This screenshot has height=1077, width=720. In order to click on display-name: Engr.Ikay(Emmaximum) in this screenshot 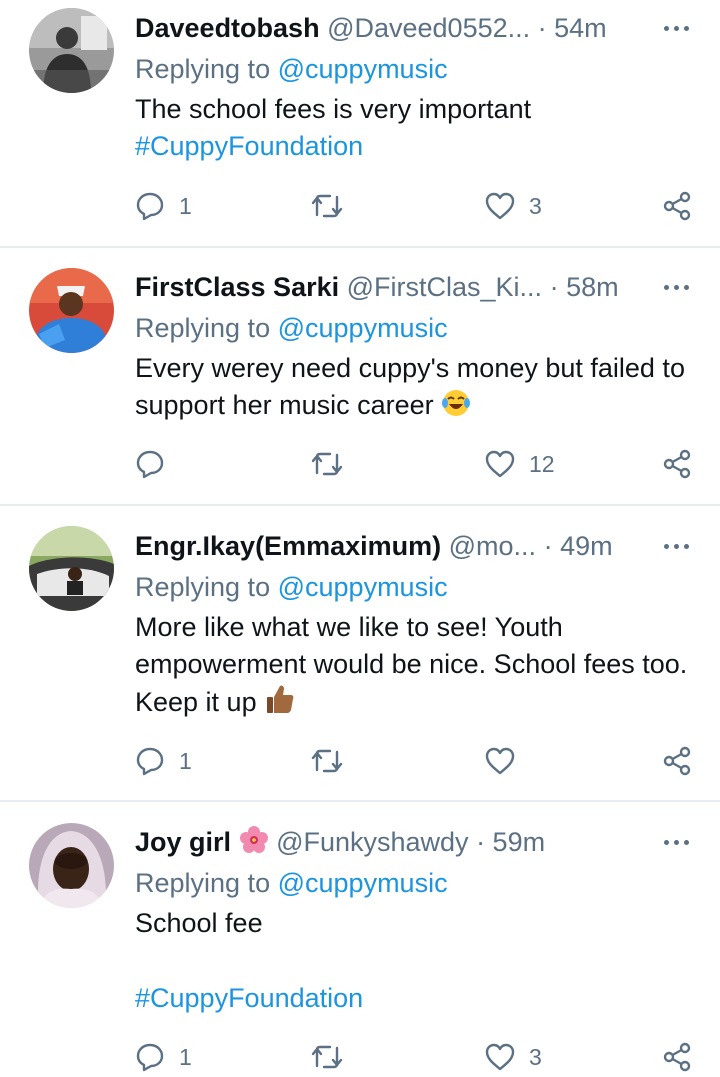, I will do `click(288, 546)`.